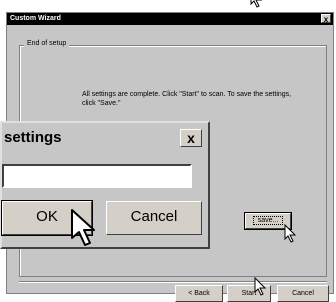 Image resolution: width=336 pixels, height=302 pixels. What do you see at coordinates (97, 176) in the screenshot?
I see `settings-name-input` at bounding box center [97, 176].